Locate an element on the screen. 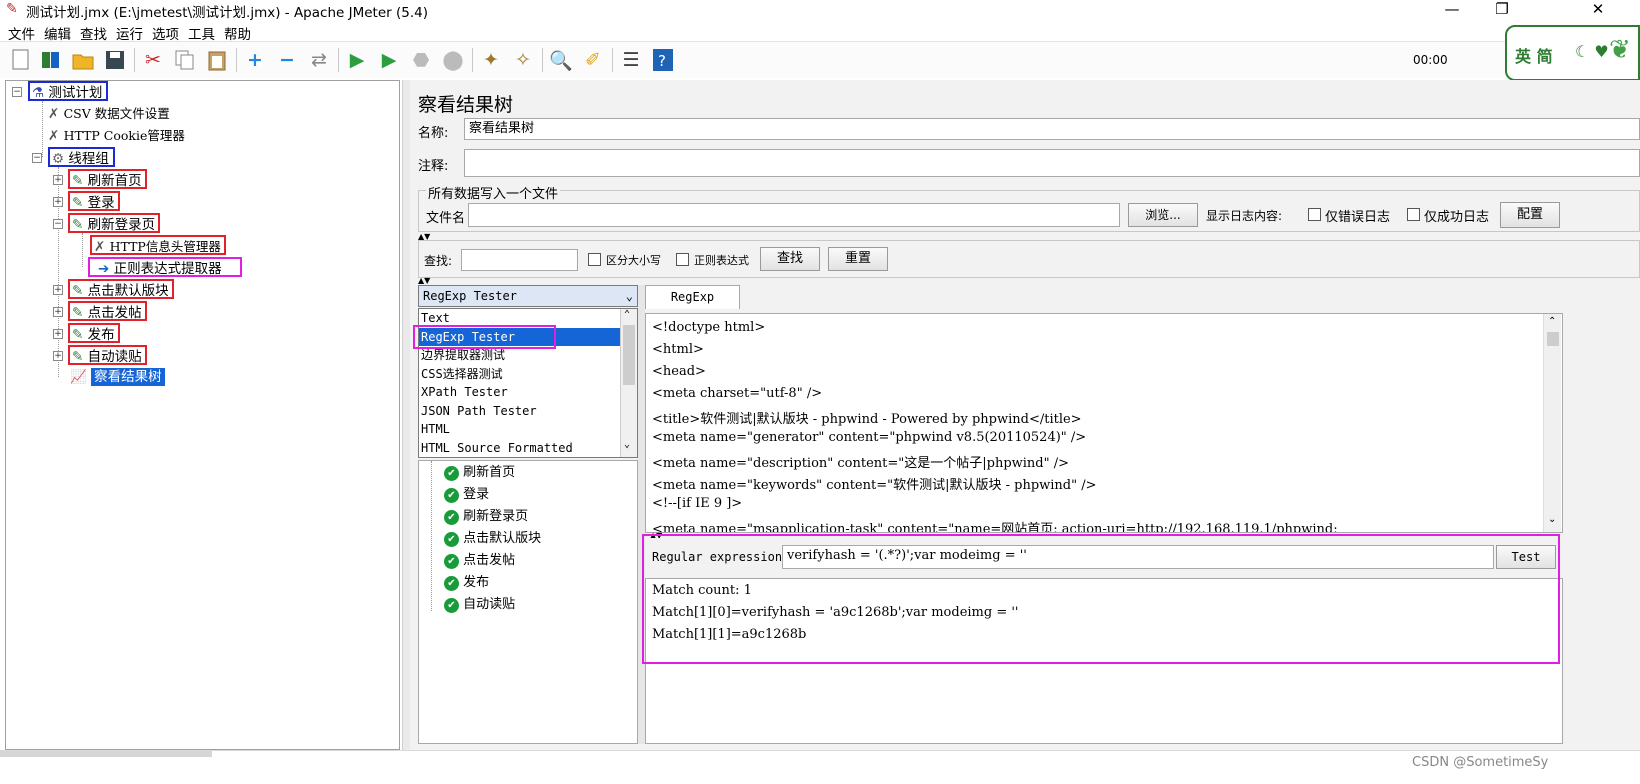 The width and height of the screenshot is (1640, 784). function-helper-icon: ☰ is located at coordinates (631, 60).